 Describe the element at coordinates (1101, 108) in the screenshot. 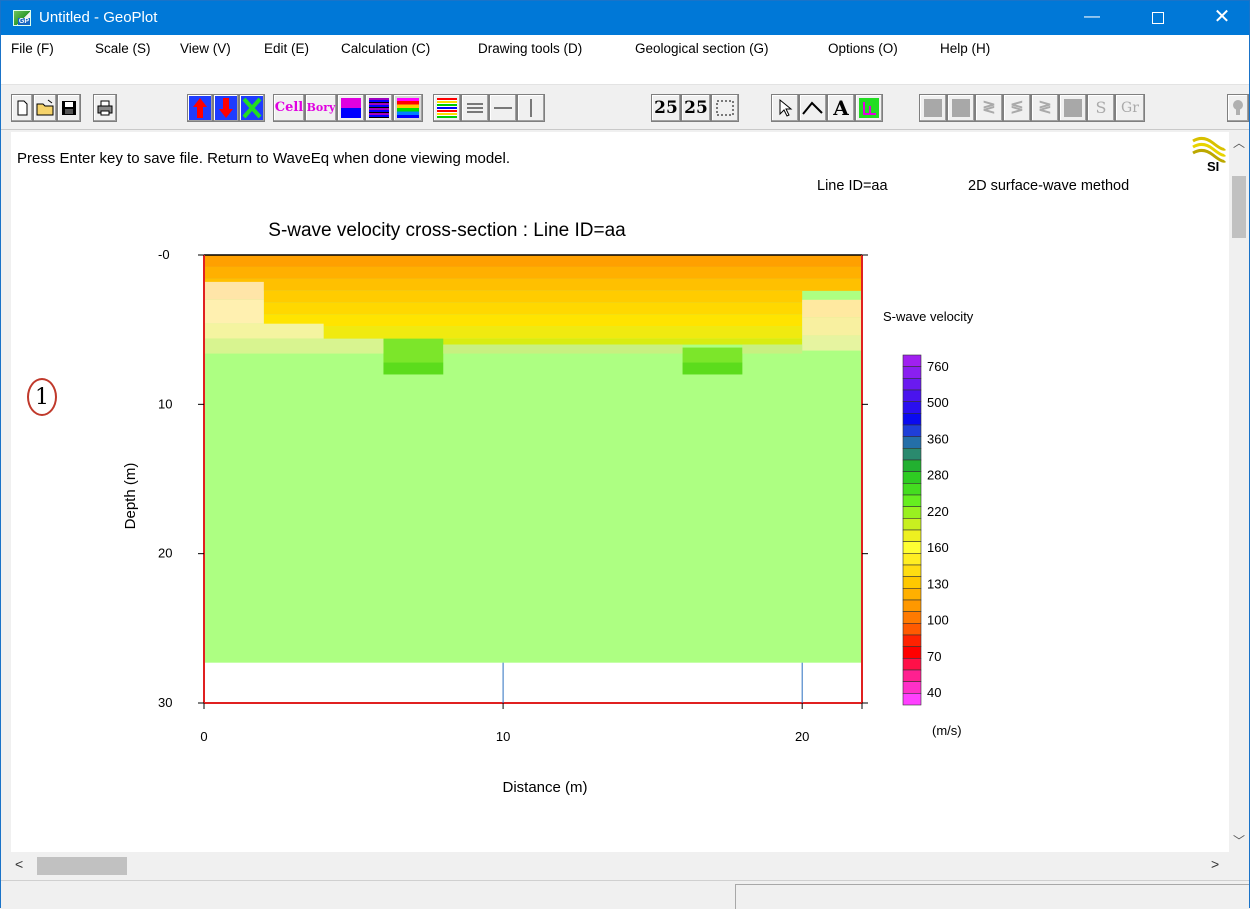

I see `s-button: S` at that location.